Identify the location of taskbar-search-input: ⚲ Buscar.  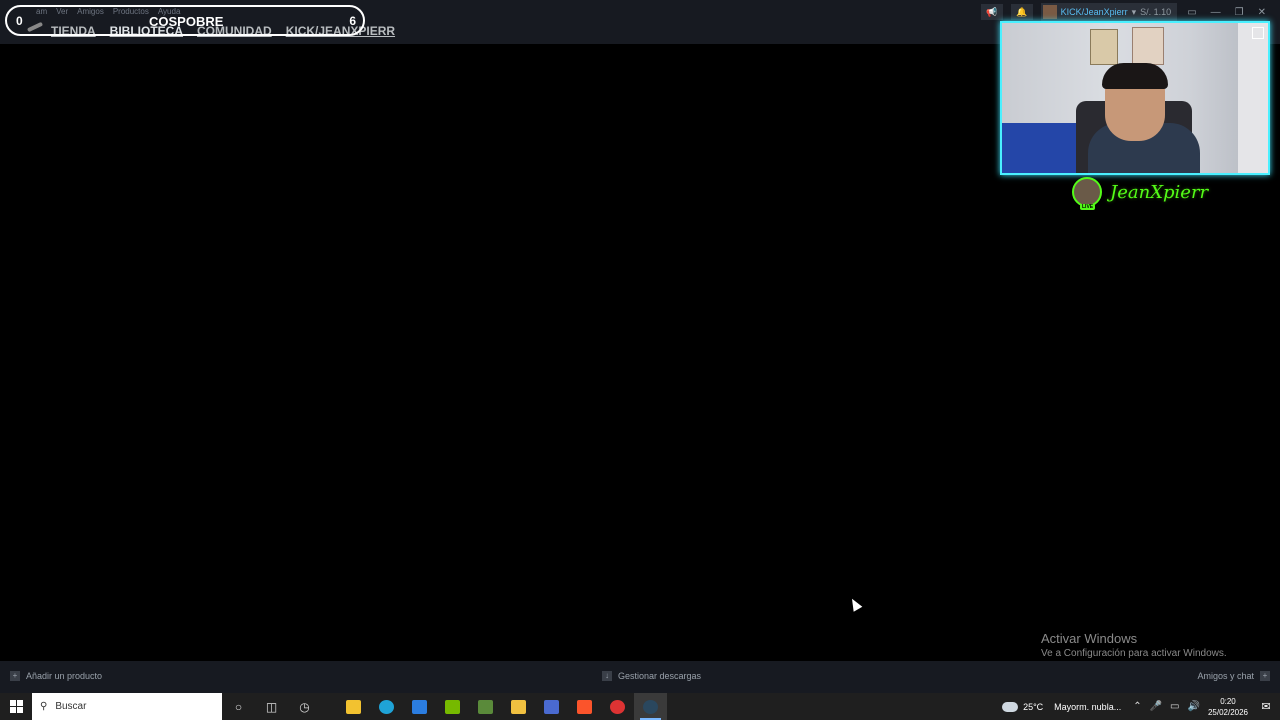
(127, 706).